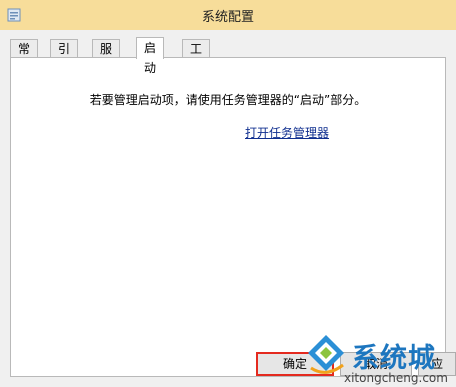 The width and height of the screenshot is (456, 387). Describe the element at coordinates (326, 354) in the screenshot. I see `watermark-logo-icon` at that location.